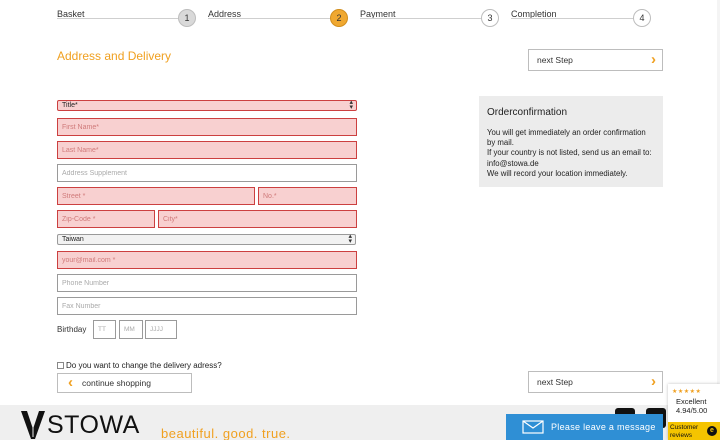  I want to click on next-step-button-top: next Step ›, so click(595, 60).